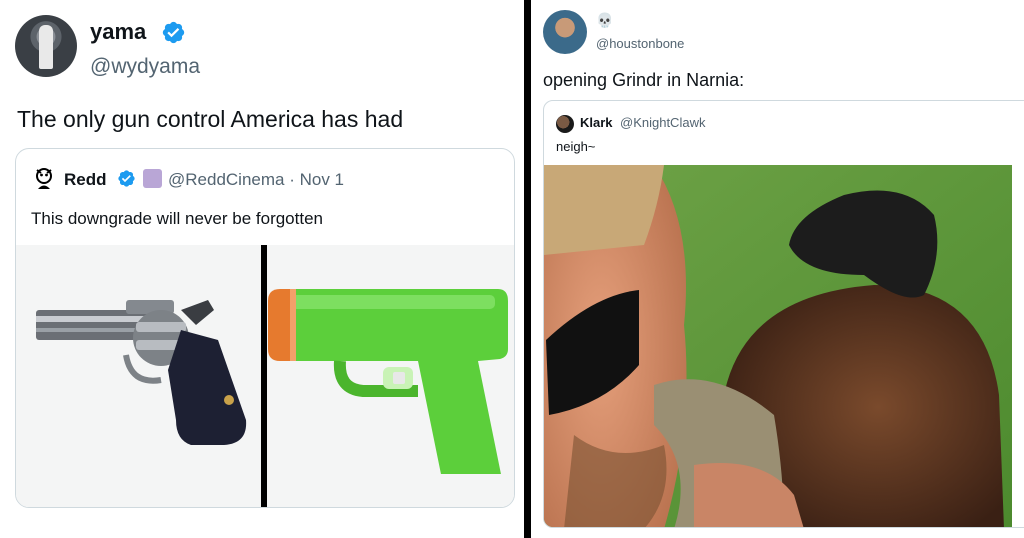 The image size is (1024, 538). What do you see at coordinates (85, 180) in the screenshot?
I see `quote-author-name: Redd` at bounding box center [85, 180].